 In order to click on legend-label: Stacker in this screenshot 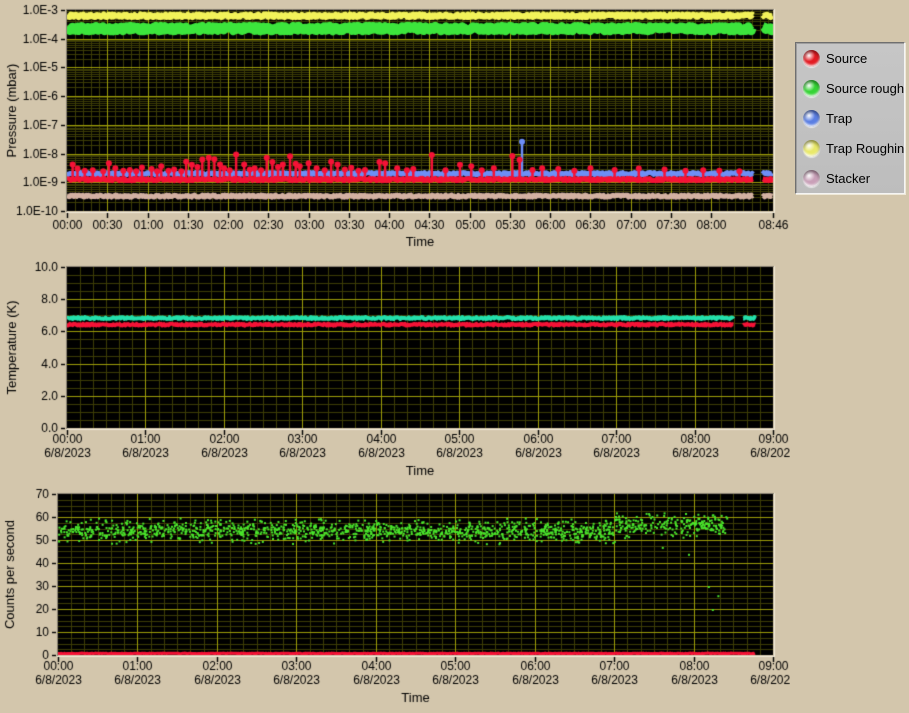, I will do `click(848, 178)`.